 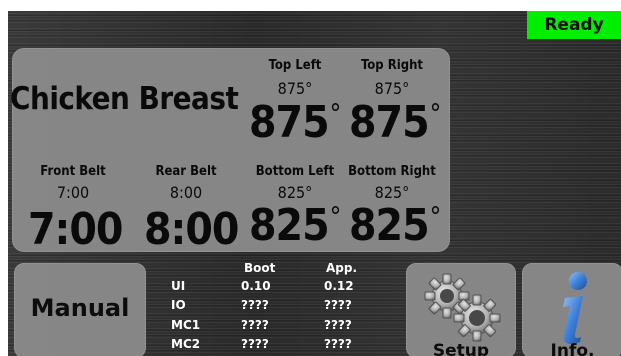 What do you see at coordinates (124, 99) in the screenshot?
I see `recipe-title: Chicken Breast` at bounding box center [124, 99].